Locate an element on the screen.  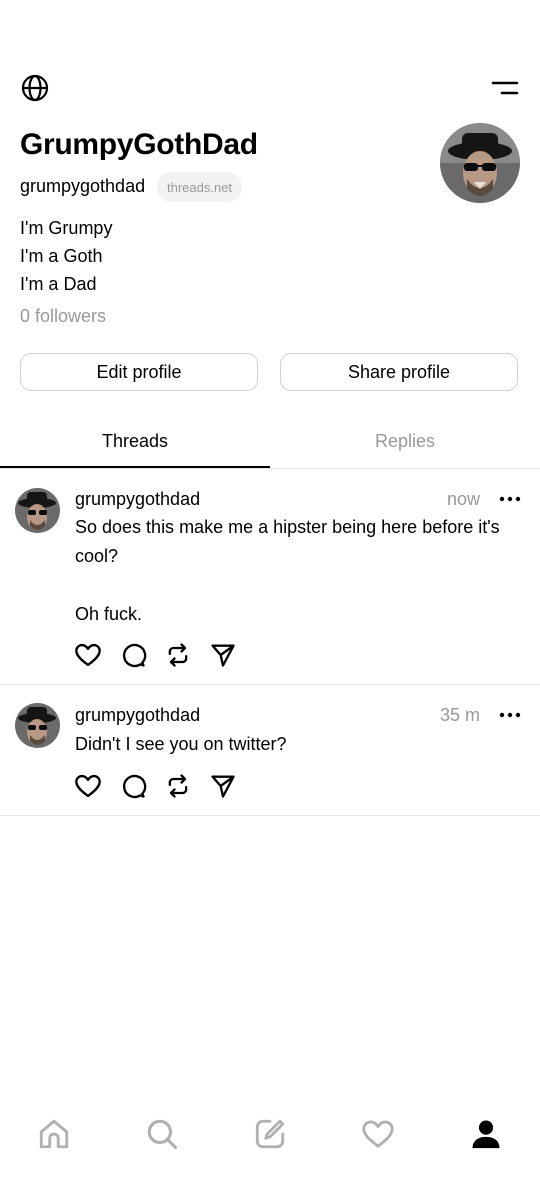
active-tab-indicator is located at coordinates (135, 467).